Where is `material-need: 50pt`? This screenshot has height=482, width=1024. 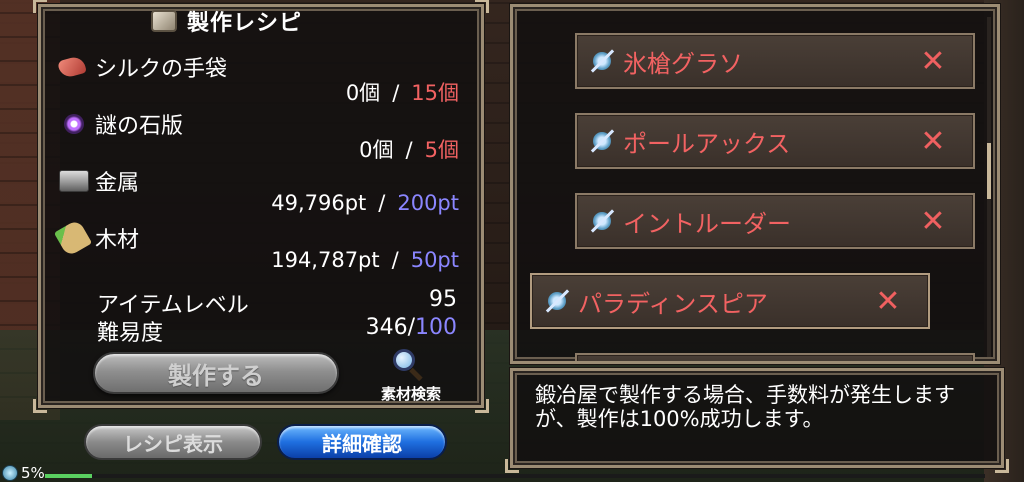
material-need: 50pt is located at coordinates (434, 260).